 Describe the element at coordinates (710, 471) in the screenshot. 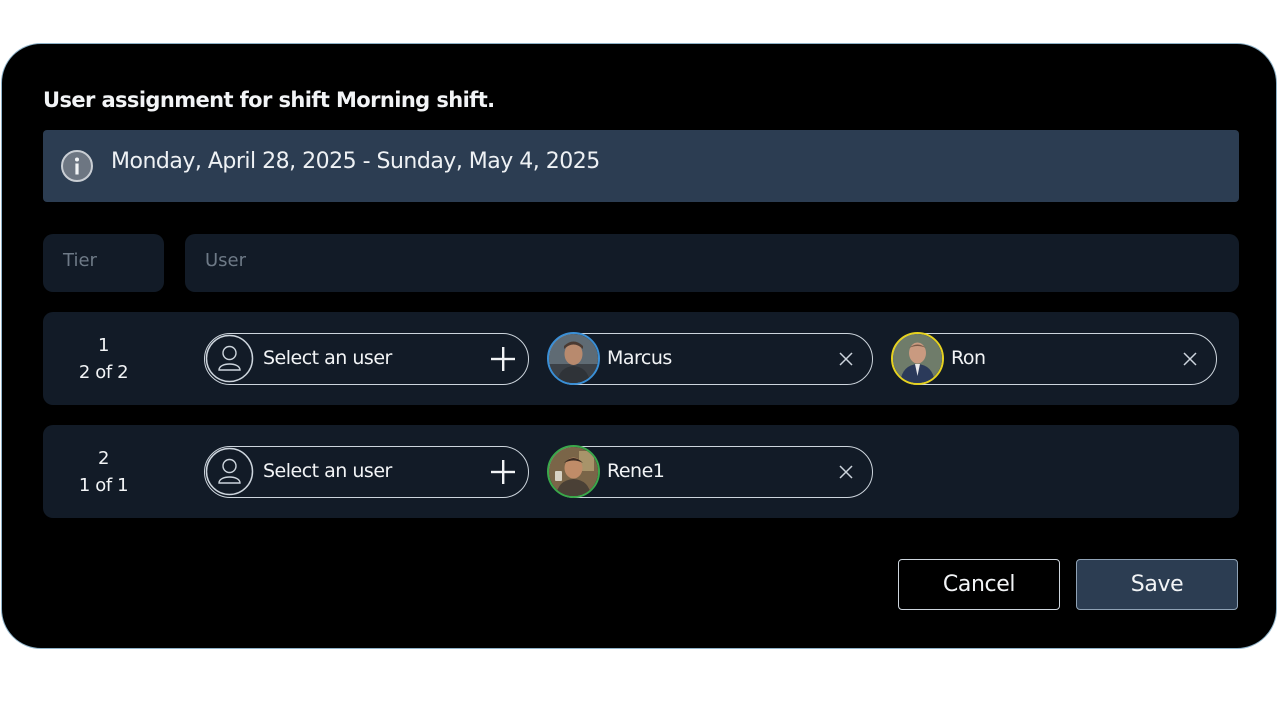

I see `assigned-user-chip-rene1: Rene1` at that location.